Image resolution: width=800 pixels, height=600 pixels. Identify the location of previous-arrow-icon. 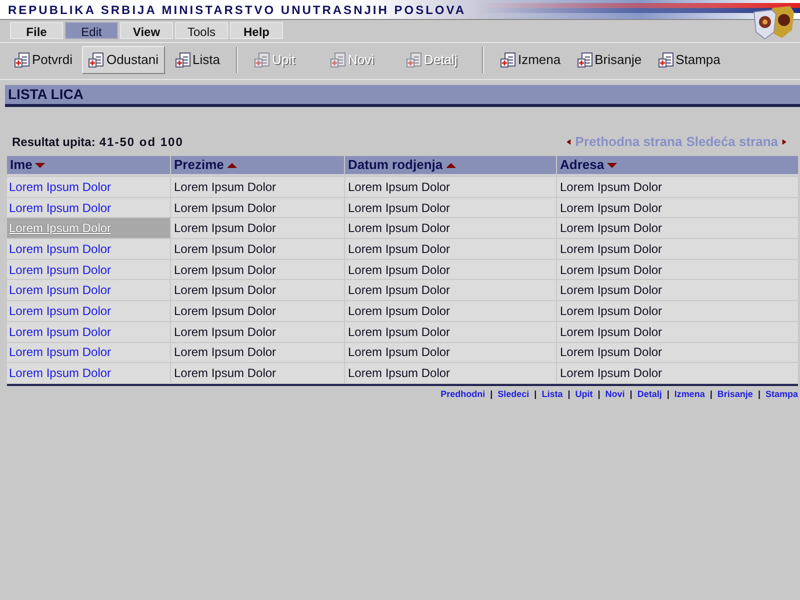
(569, 142).